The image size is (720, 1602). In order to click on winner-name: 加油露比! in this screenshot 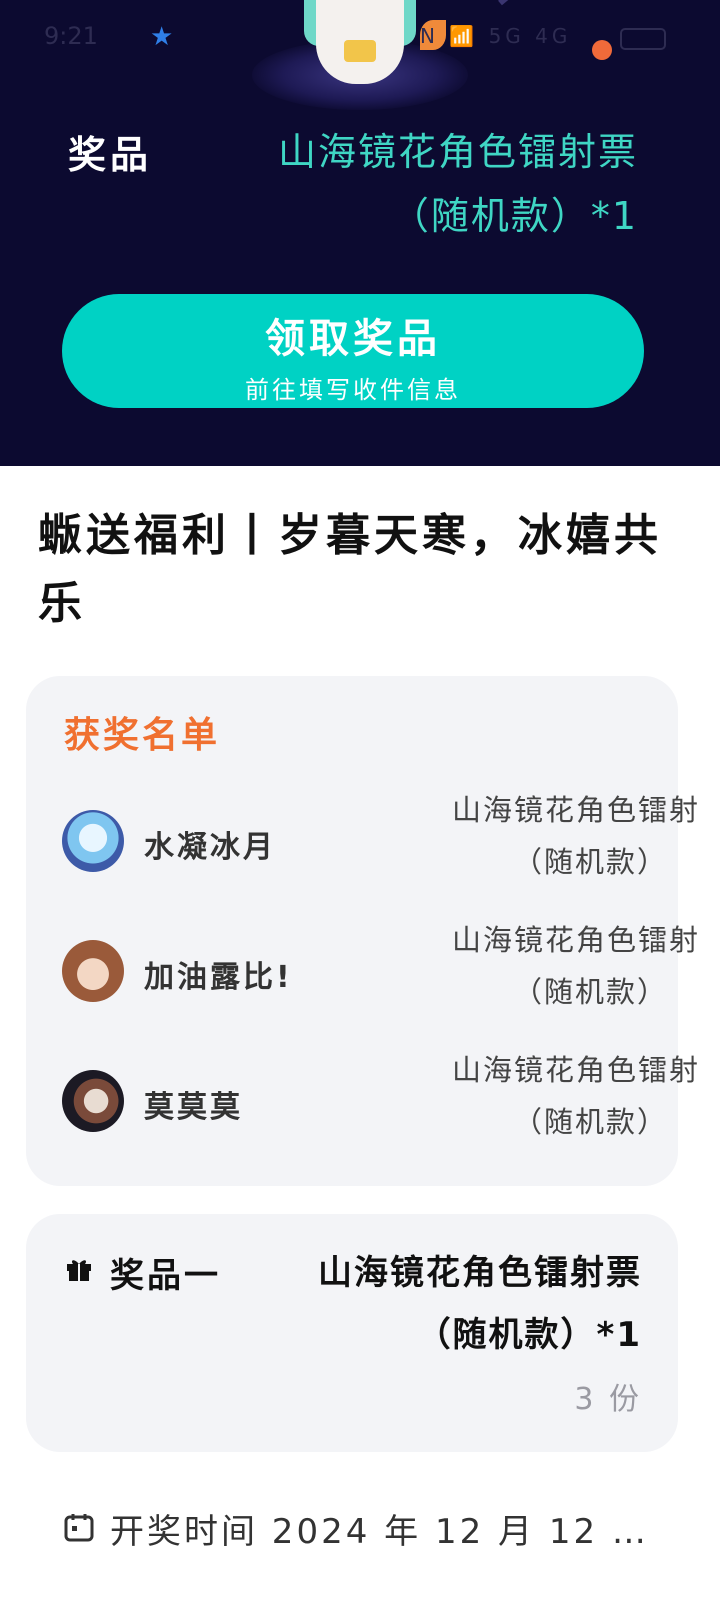, I will do `click(218, 977)`.